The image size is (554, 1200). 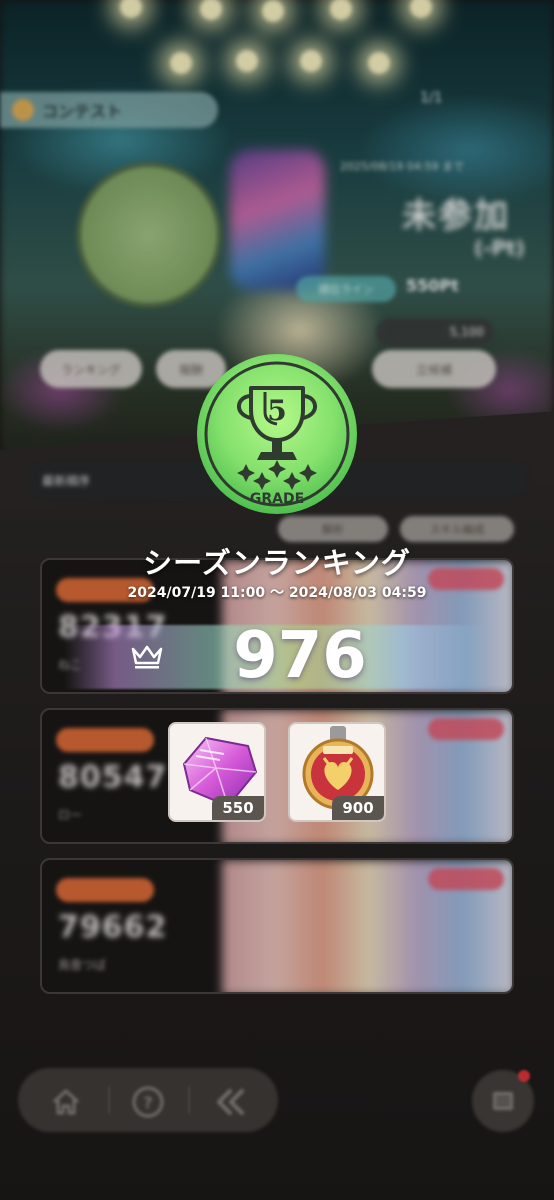 What do you see at coordinates (277, 499) in the screenshot?
I see `grade-label: GRADE` at bounding box center [277, 499].